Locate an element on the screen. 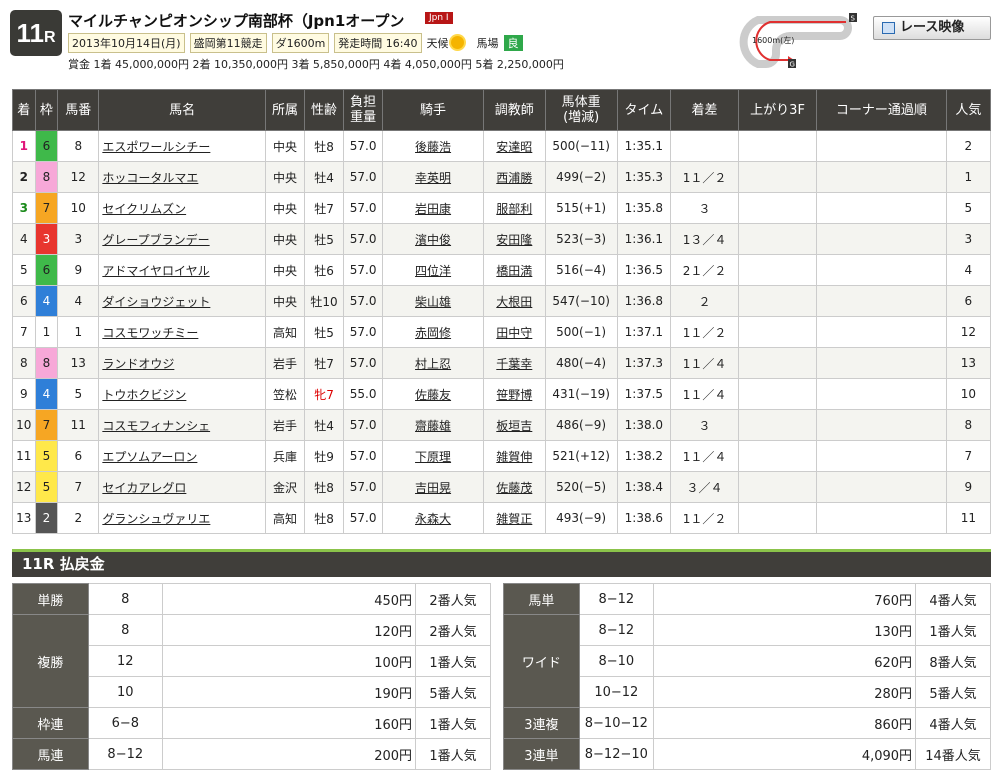  weather-label: 天候 is located at coordinates (445, 43).